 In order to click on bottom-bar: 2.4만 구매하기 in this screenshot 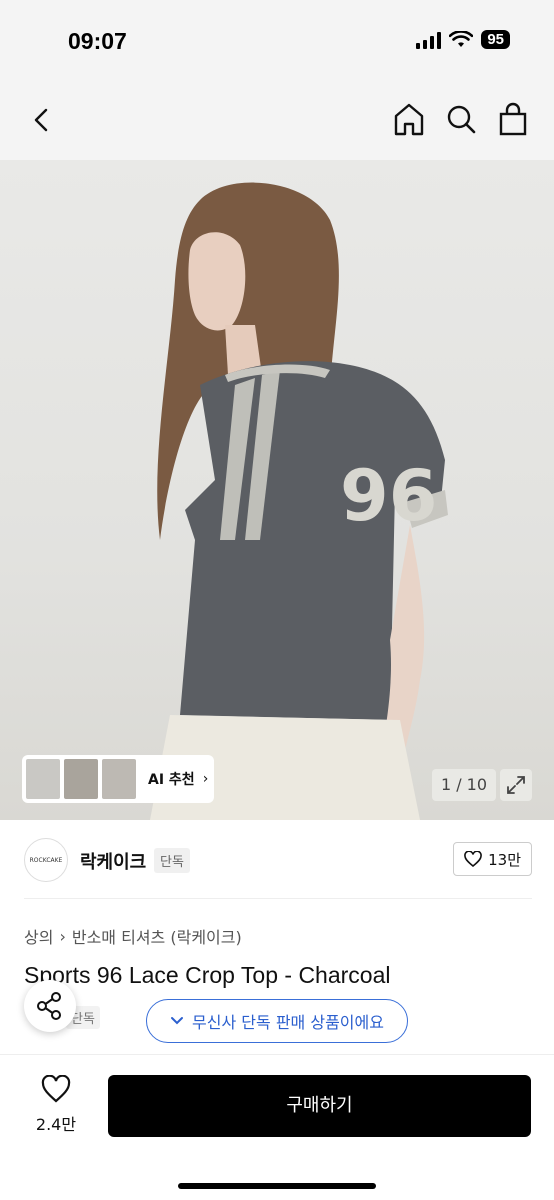, I will do `click(277, 1127)`.